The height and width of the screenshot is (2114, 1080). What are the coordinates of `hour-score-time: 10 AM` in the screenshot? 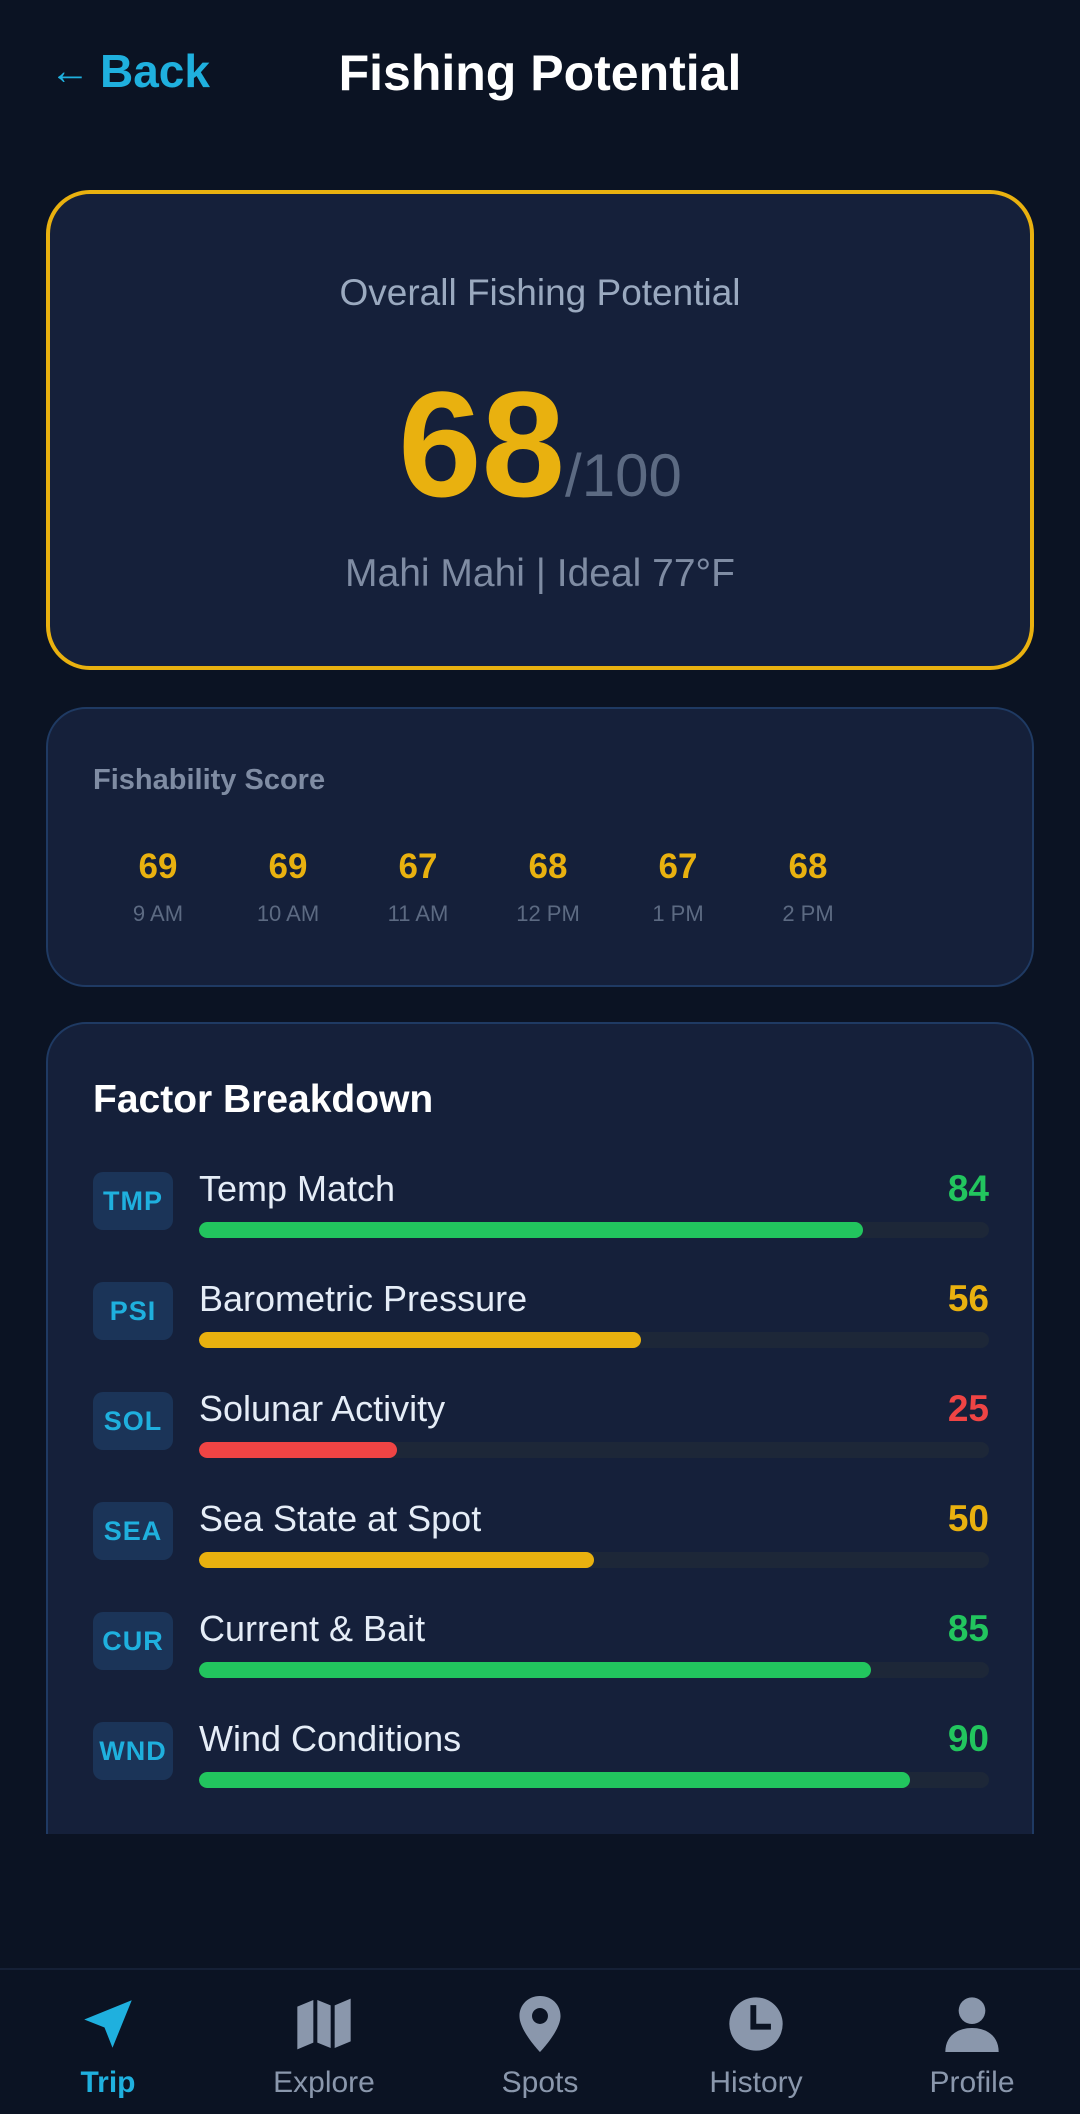 It's located at (288, 913).